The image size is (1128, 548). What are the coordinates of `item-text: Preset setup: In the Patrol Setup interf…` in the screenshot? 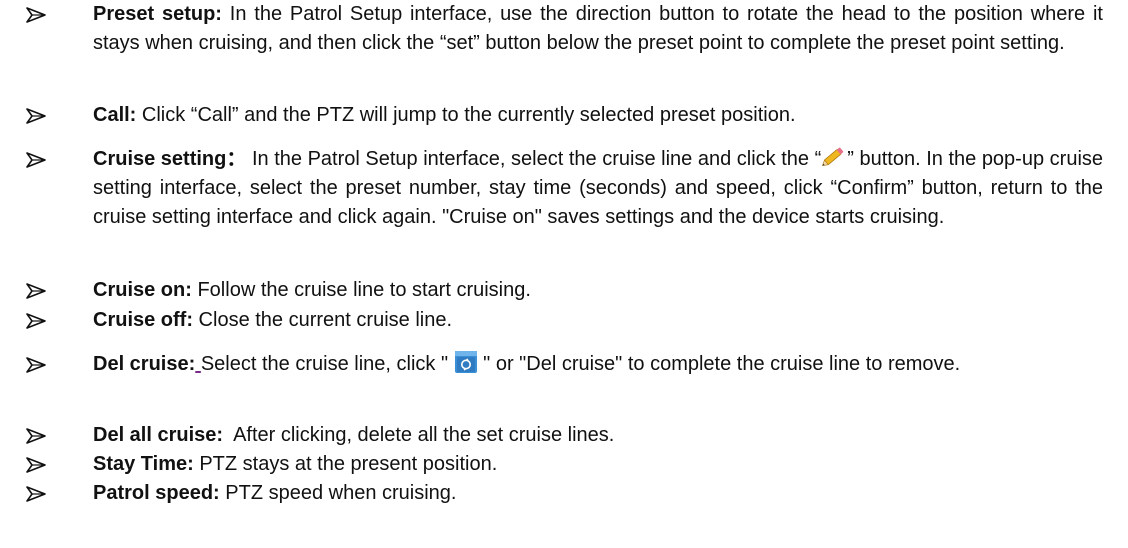 It's located at (598, 29).